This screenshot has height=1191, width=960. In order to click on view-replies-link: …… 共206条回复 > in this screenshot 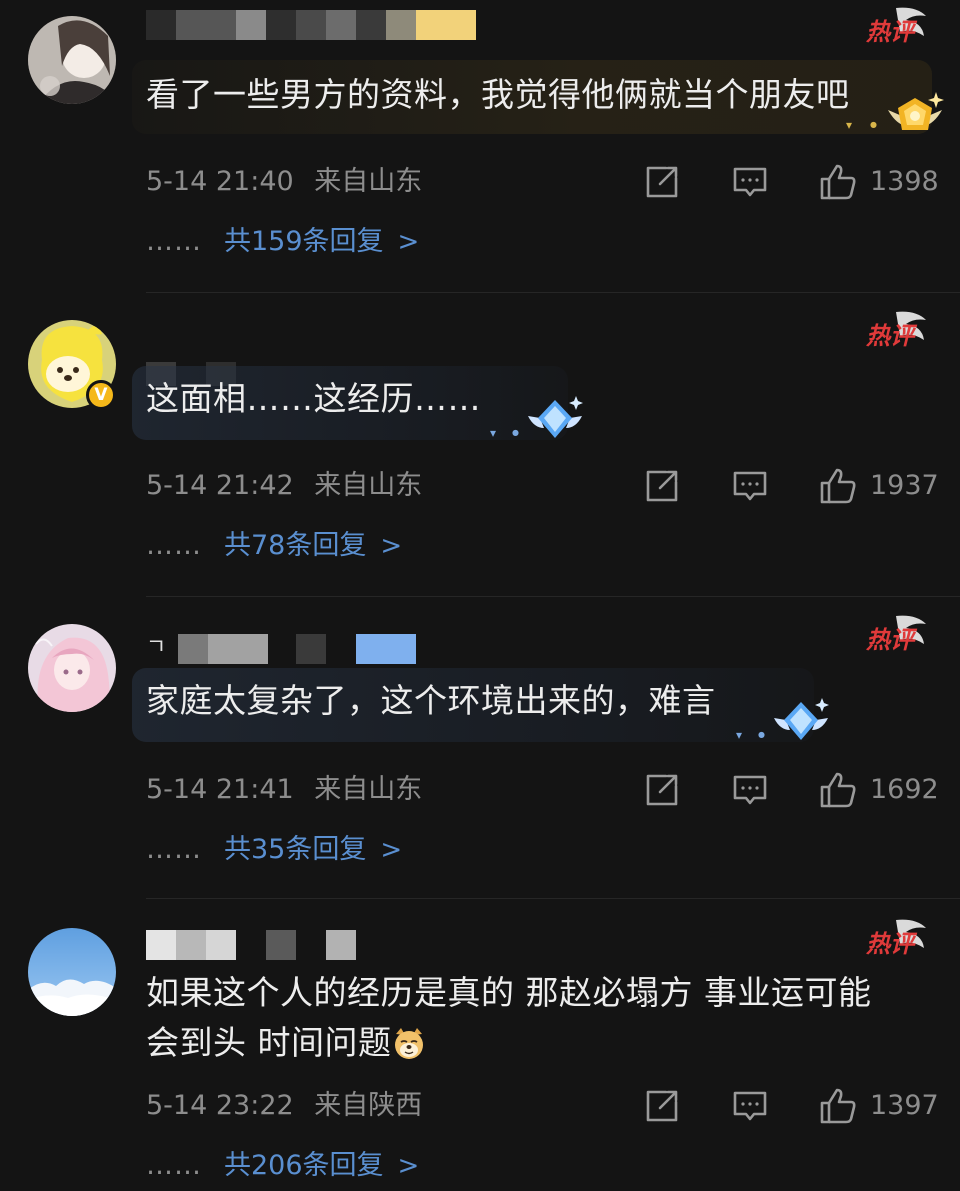, I will do `click(282, 1166)`.